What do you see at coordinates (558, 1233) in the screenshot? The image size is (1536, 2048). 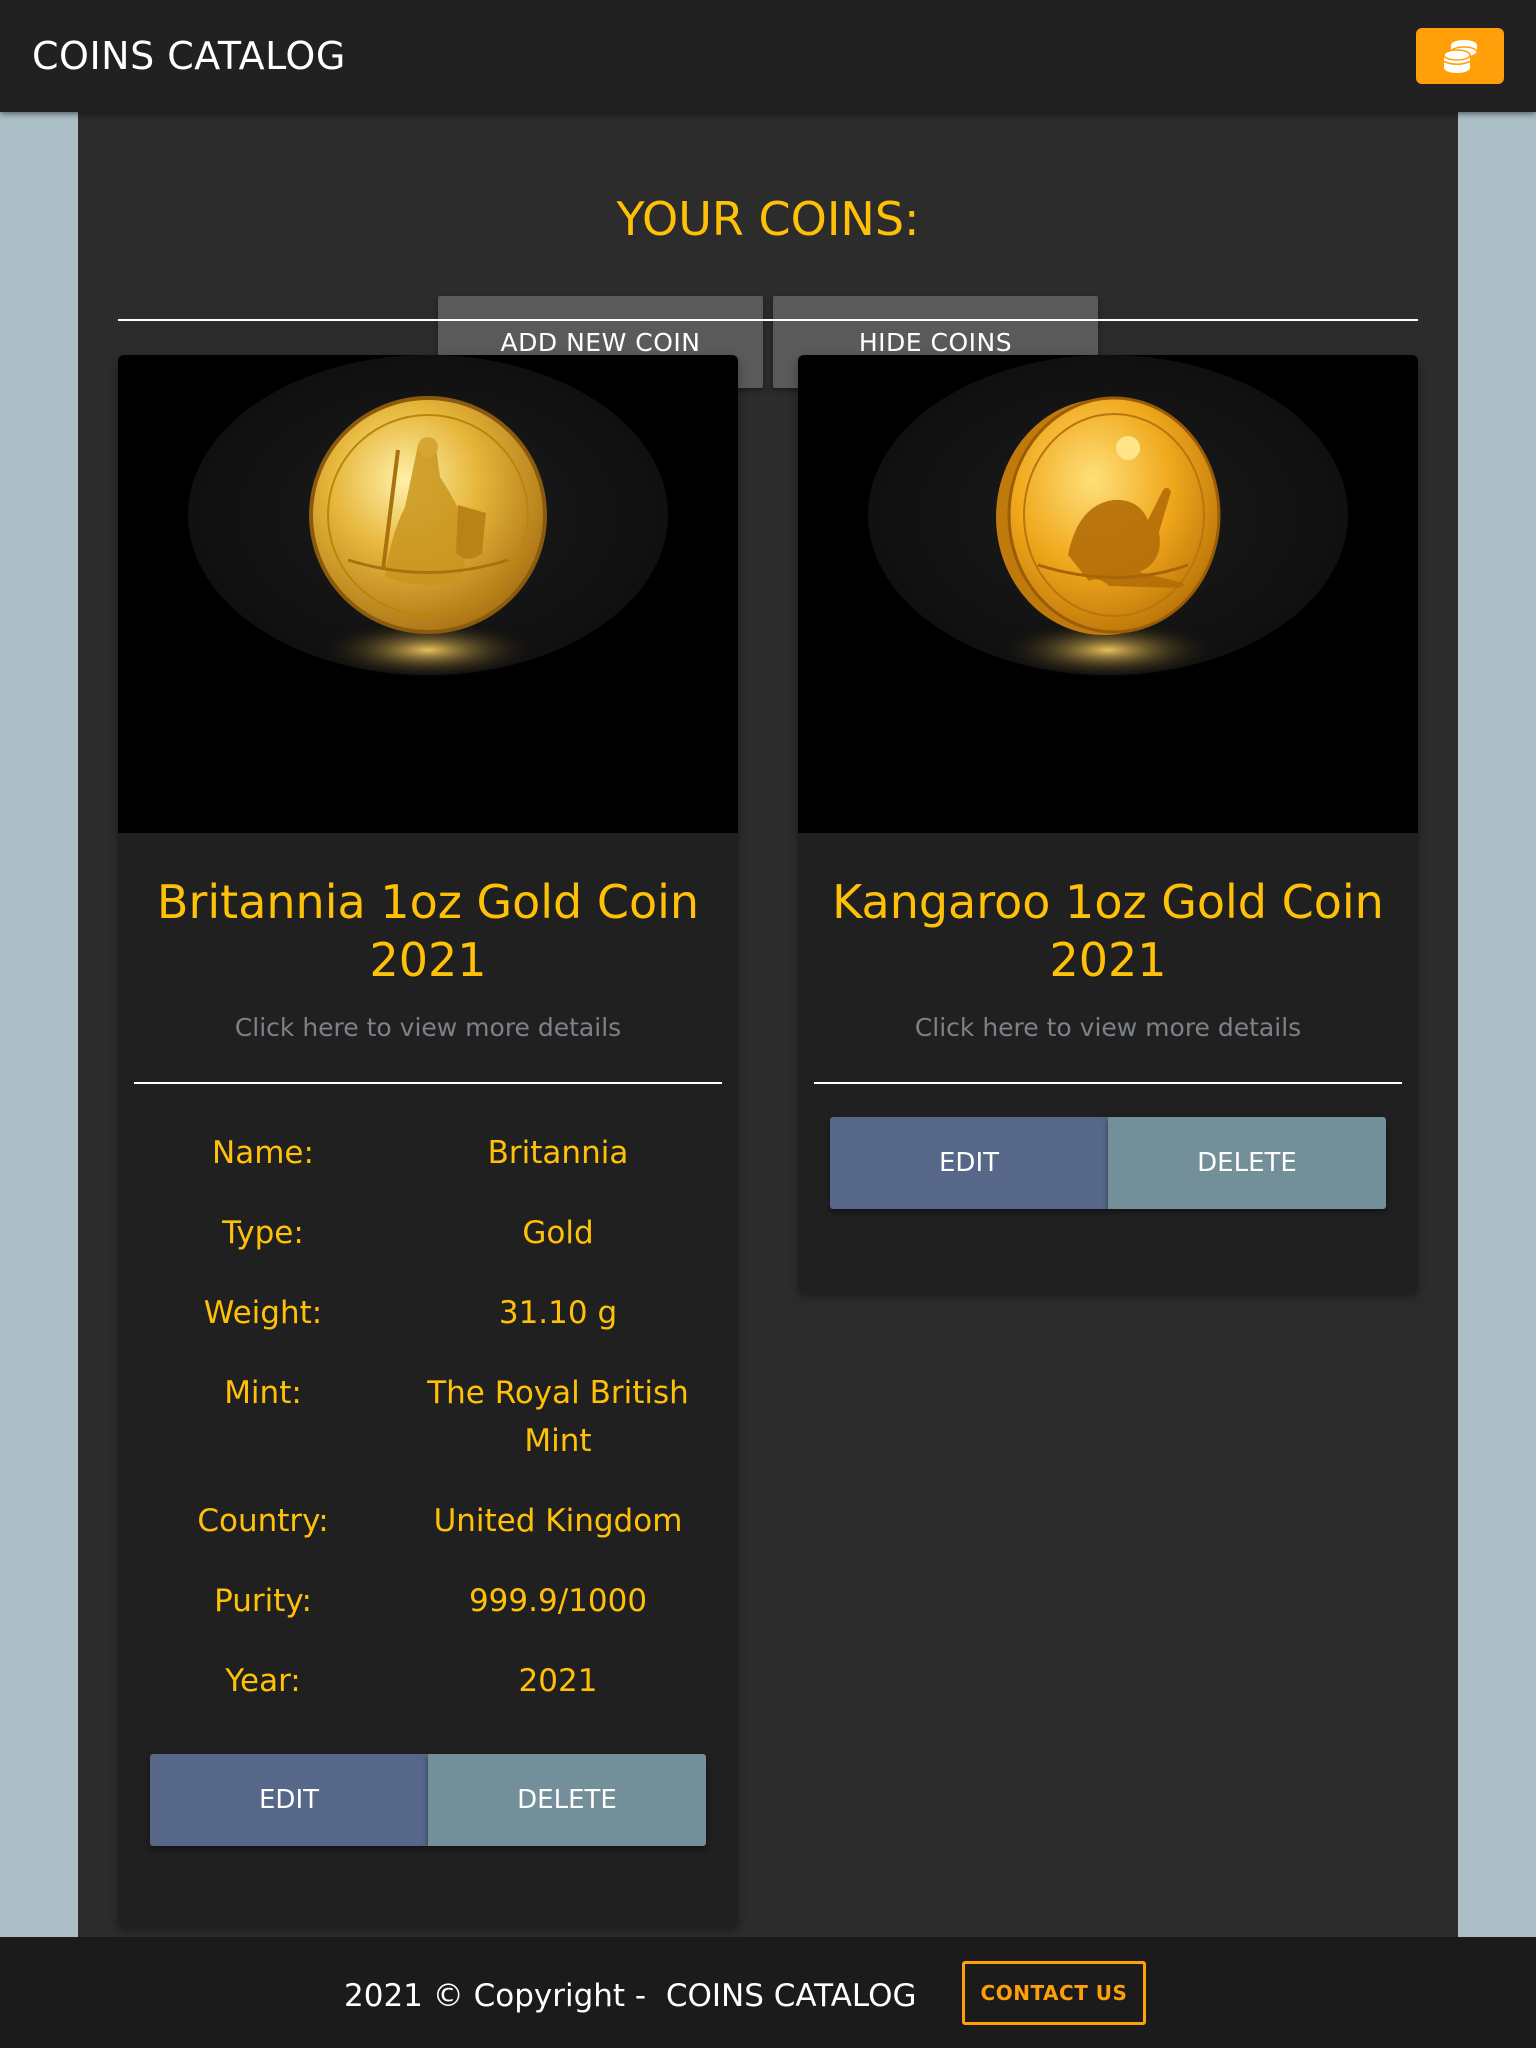 I see `detail-value-type: Gold` at bounding box center [558, 1233].